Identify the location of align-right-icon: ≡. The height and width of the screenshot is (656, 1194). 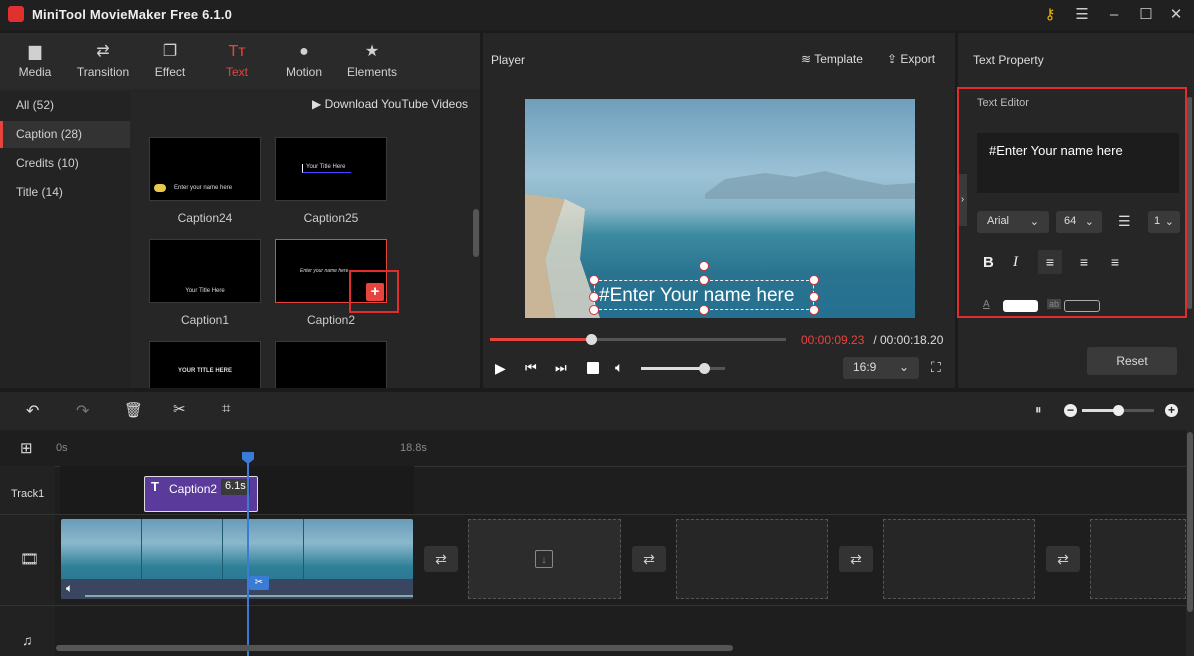
(1115, 262).